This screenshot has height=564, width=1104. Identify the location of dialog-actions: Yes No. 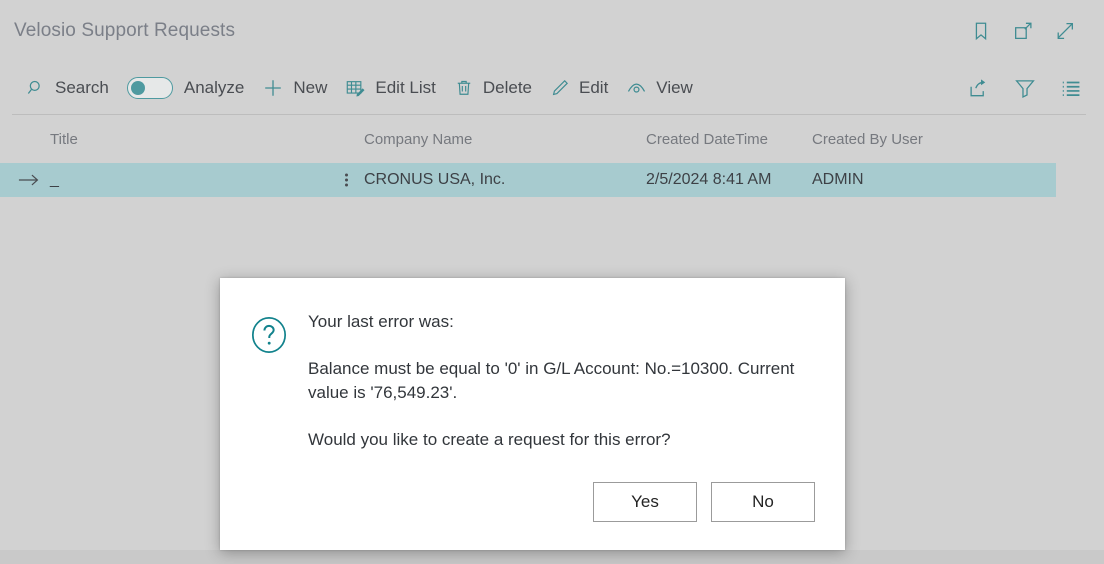
(704, 502).